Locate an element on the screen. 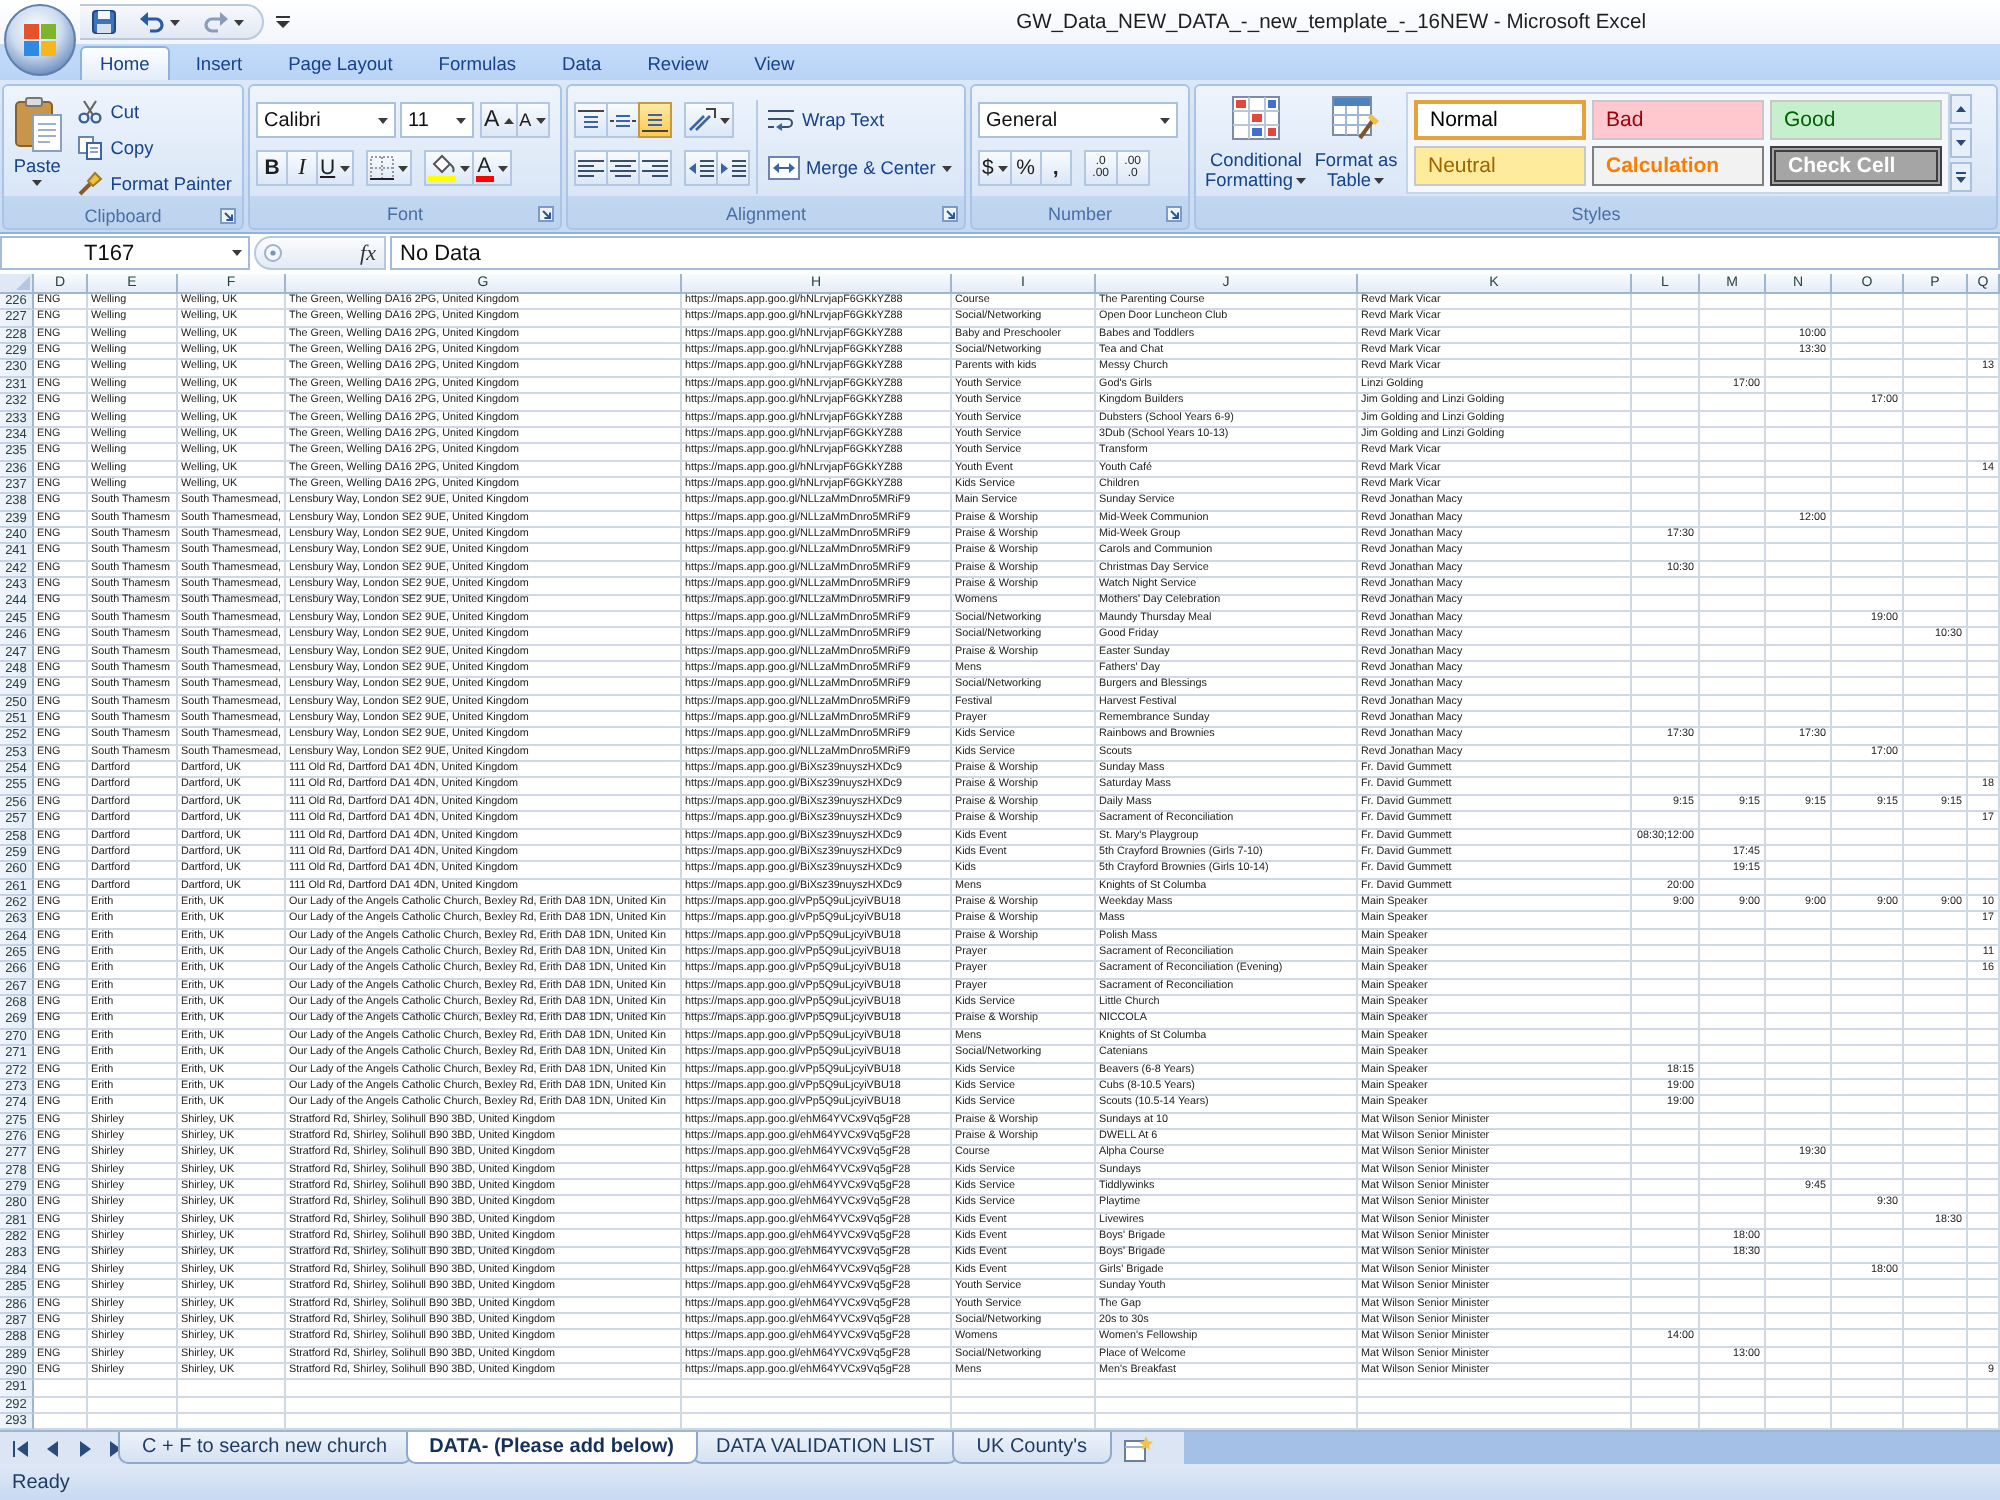  cell-style-option: Good is located at coordinates (1856, 120).